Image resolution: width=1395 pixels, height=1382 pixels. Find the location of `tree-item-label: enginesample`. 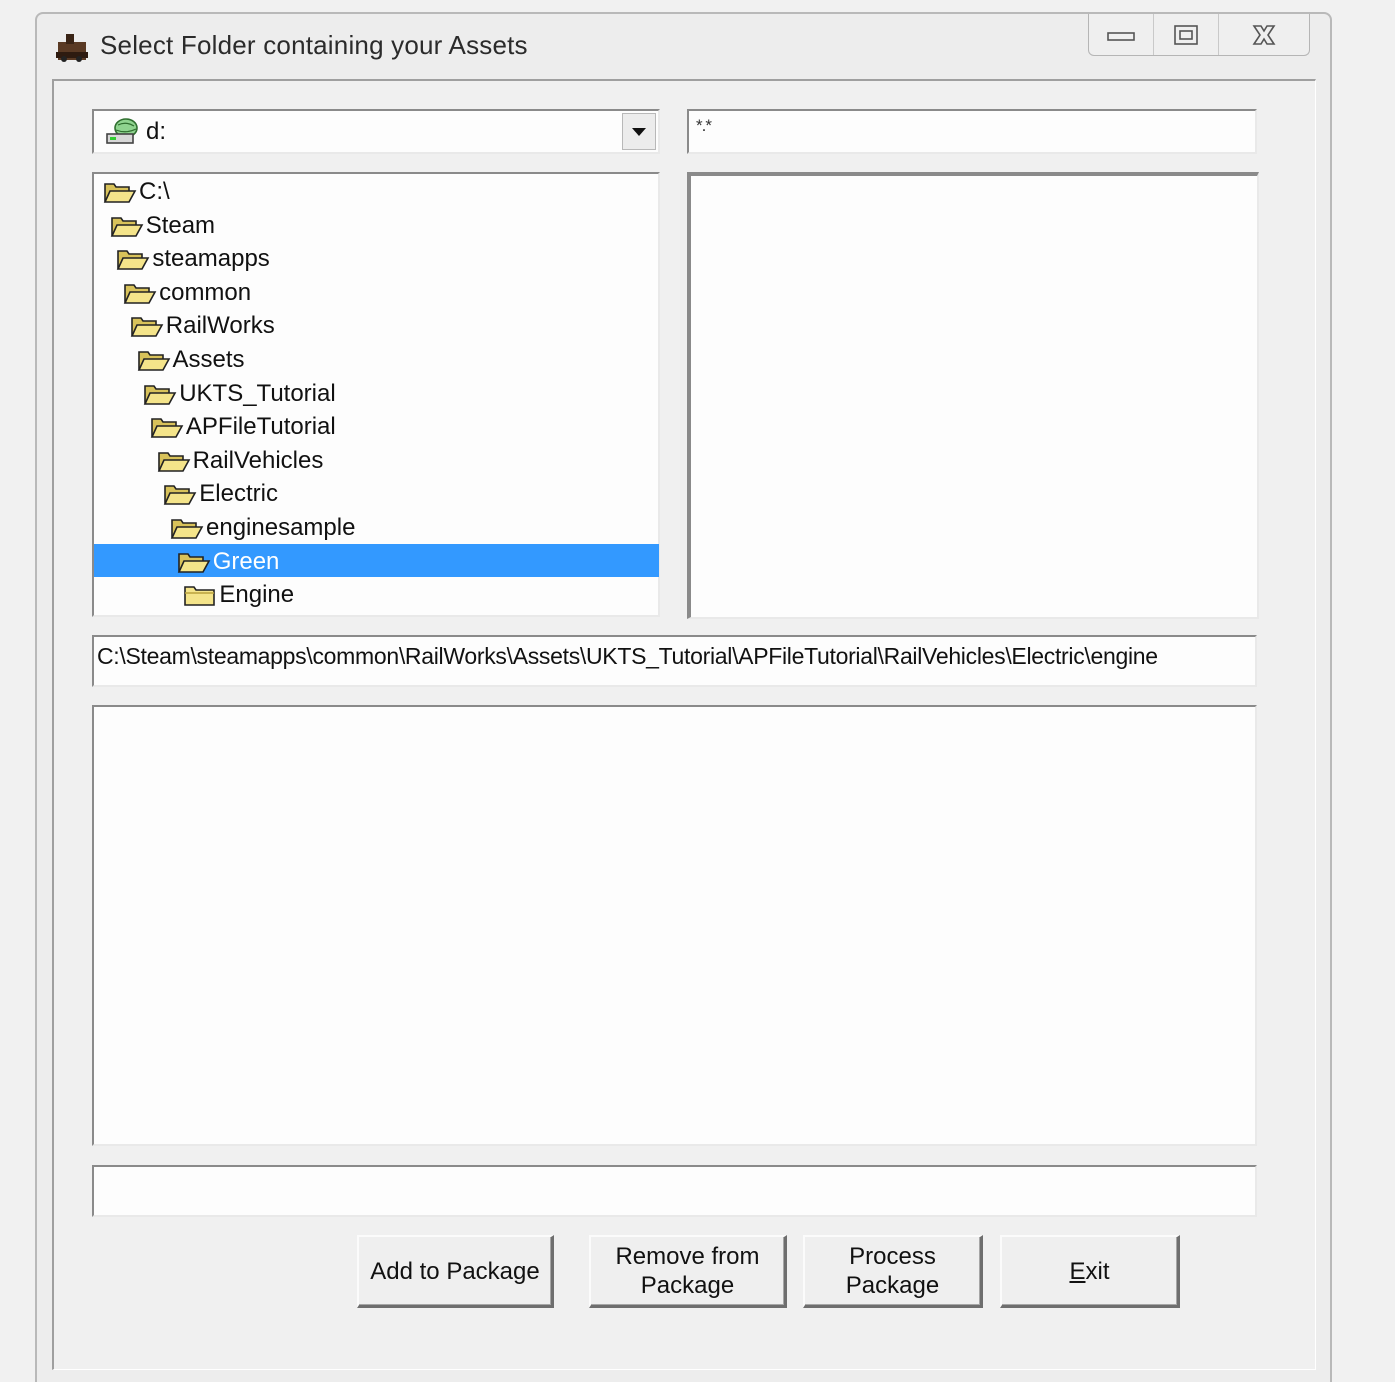

tree-item-label: enginesample is located at coordinates (281, 527).